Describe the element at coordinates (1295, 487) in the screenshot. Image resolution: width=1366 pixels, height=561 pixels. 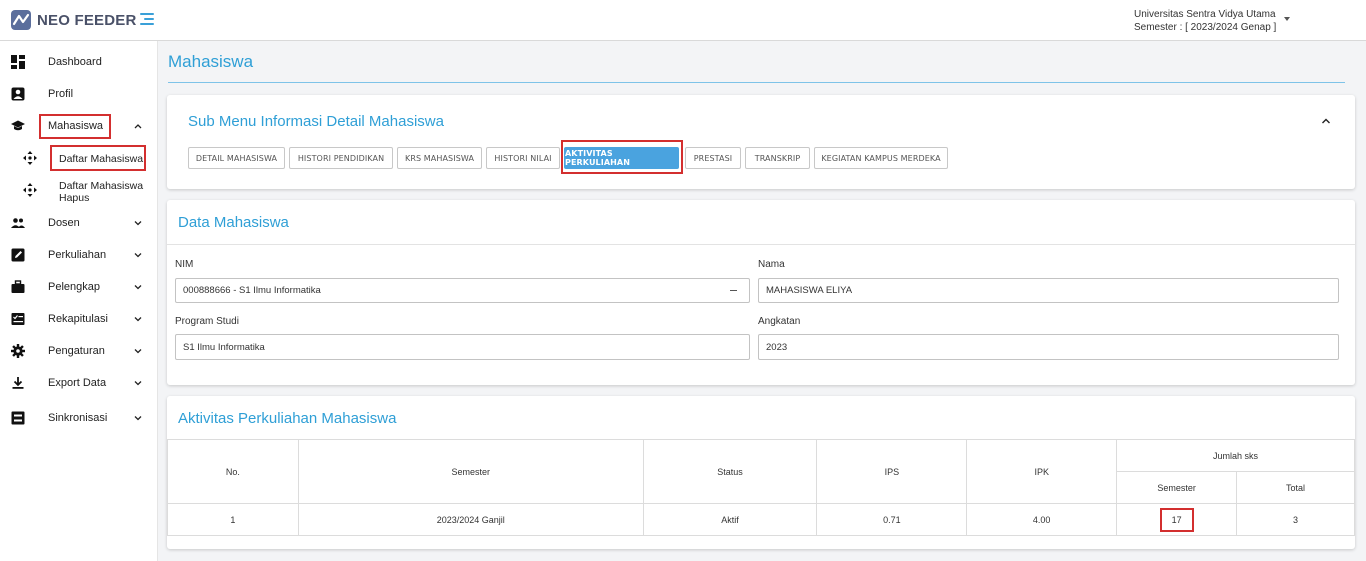
I see `column-header-sks-total: Total` at that location.